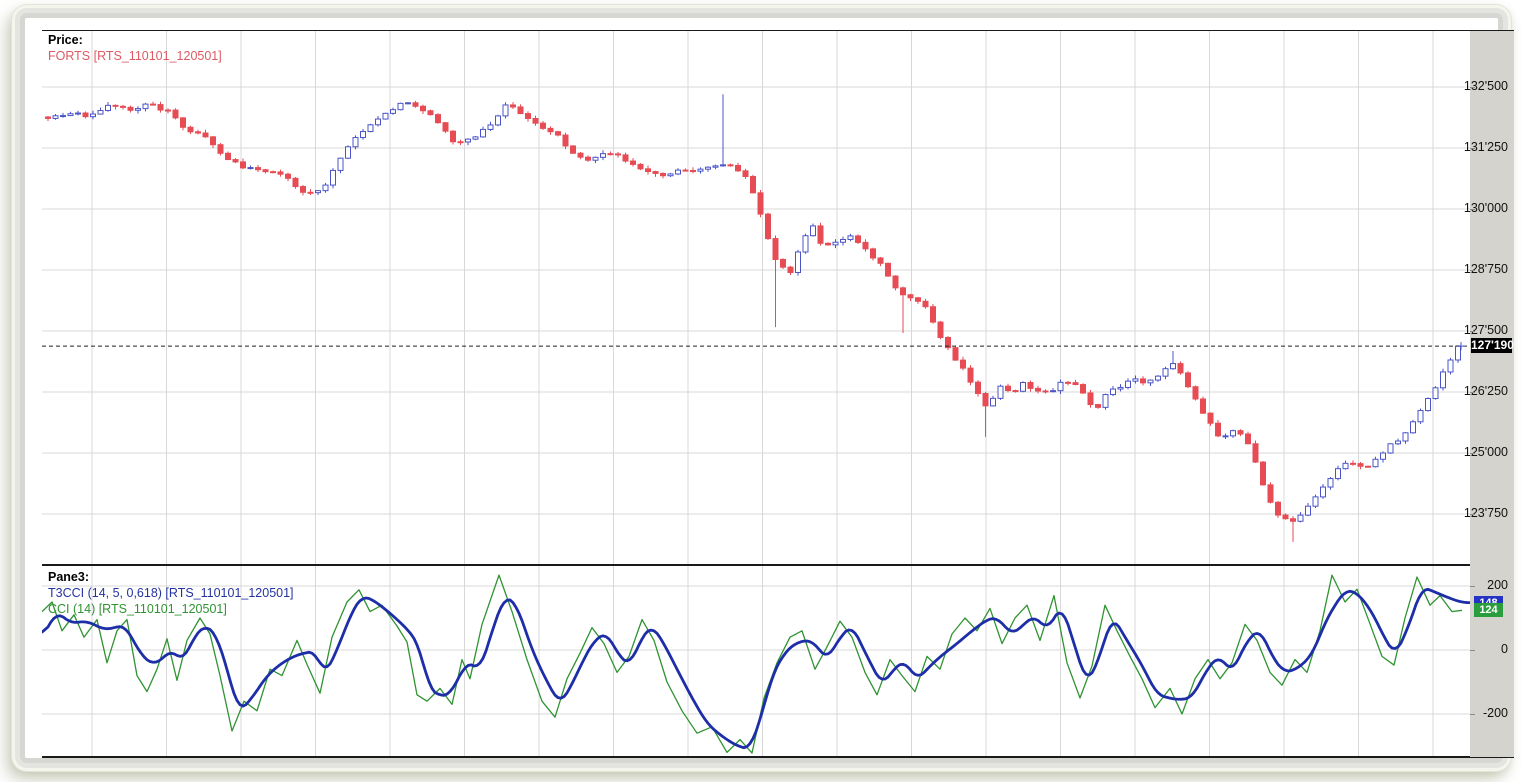  I want to click on last-price-box: 127'190, so click(1492, 346).